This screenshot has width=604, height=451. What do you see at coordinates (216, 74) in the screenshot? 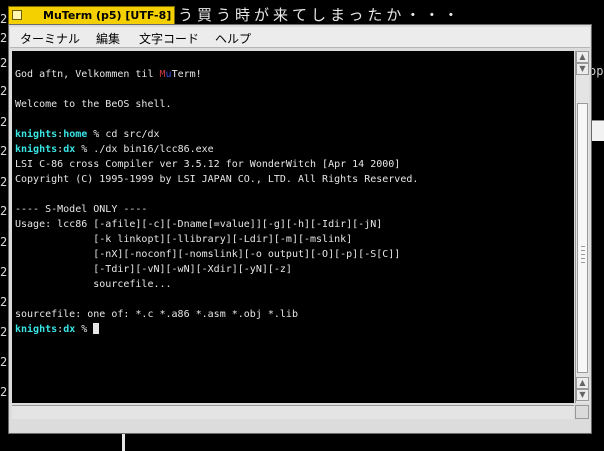
I see `terminal-line: God aftn, Velkommen til MuTerm!` at bounding box center [216, 74].